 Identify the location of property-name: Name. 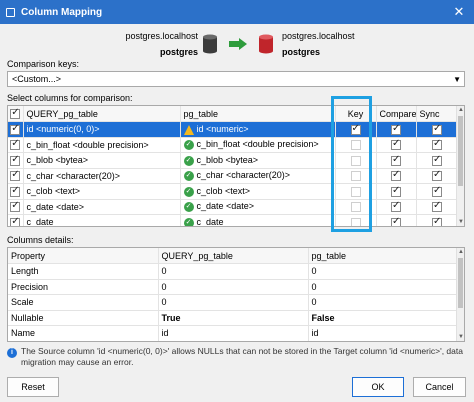
(83, 333).